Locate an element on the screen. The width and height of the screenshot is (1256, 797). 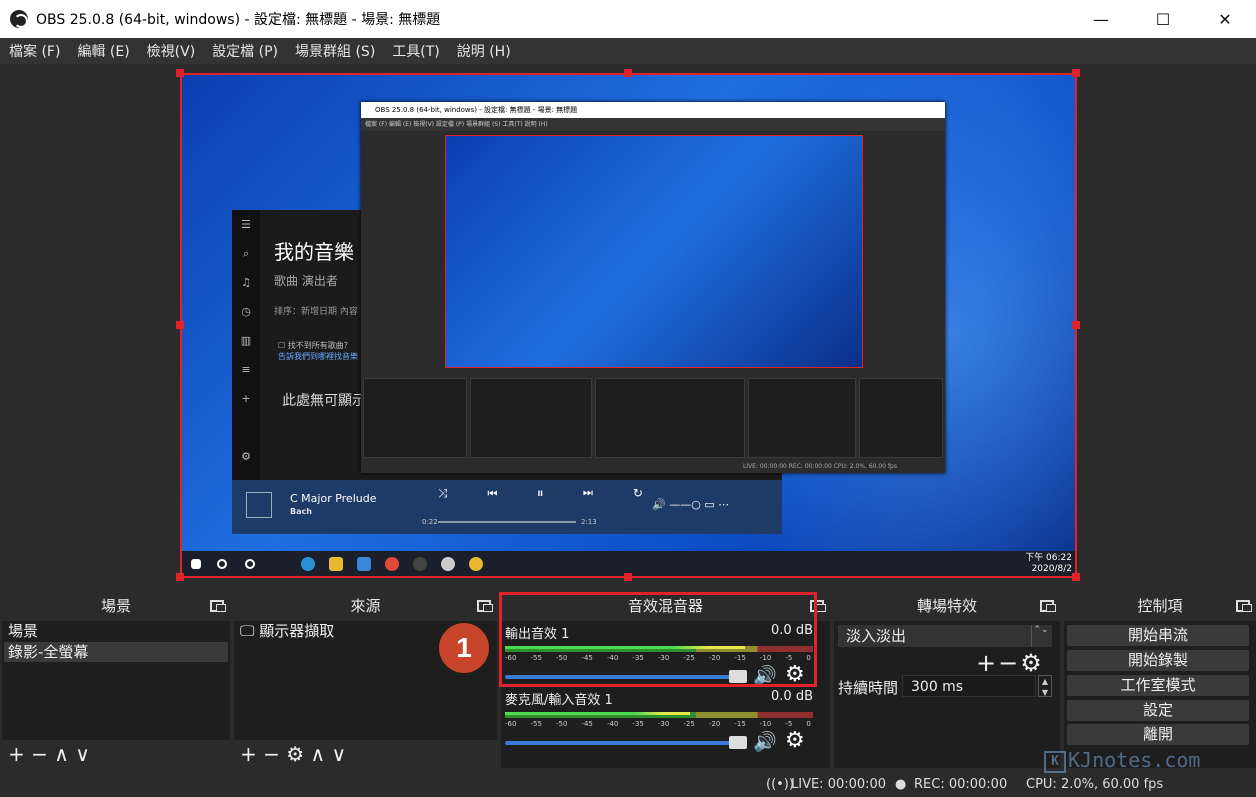
rec-status: REC: 00:00:00 is located at coordinates (961, 784).